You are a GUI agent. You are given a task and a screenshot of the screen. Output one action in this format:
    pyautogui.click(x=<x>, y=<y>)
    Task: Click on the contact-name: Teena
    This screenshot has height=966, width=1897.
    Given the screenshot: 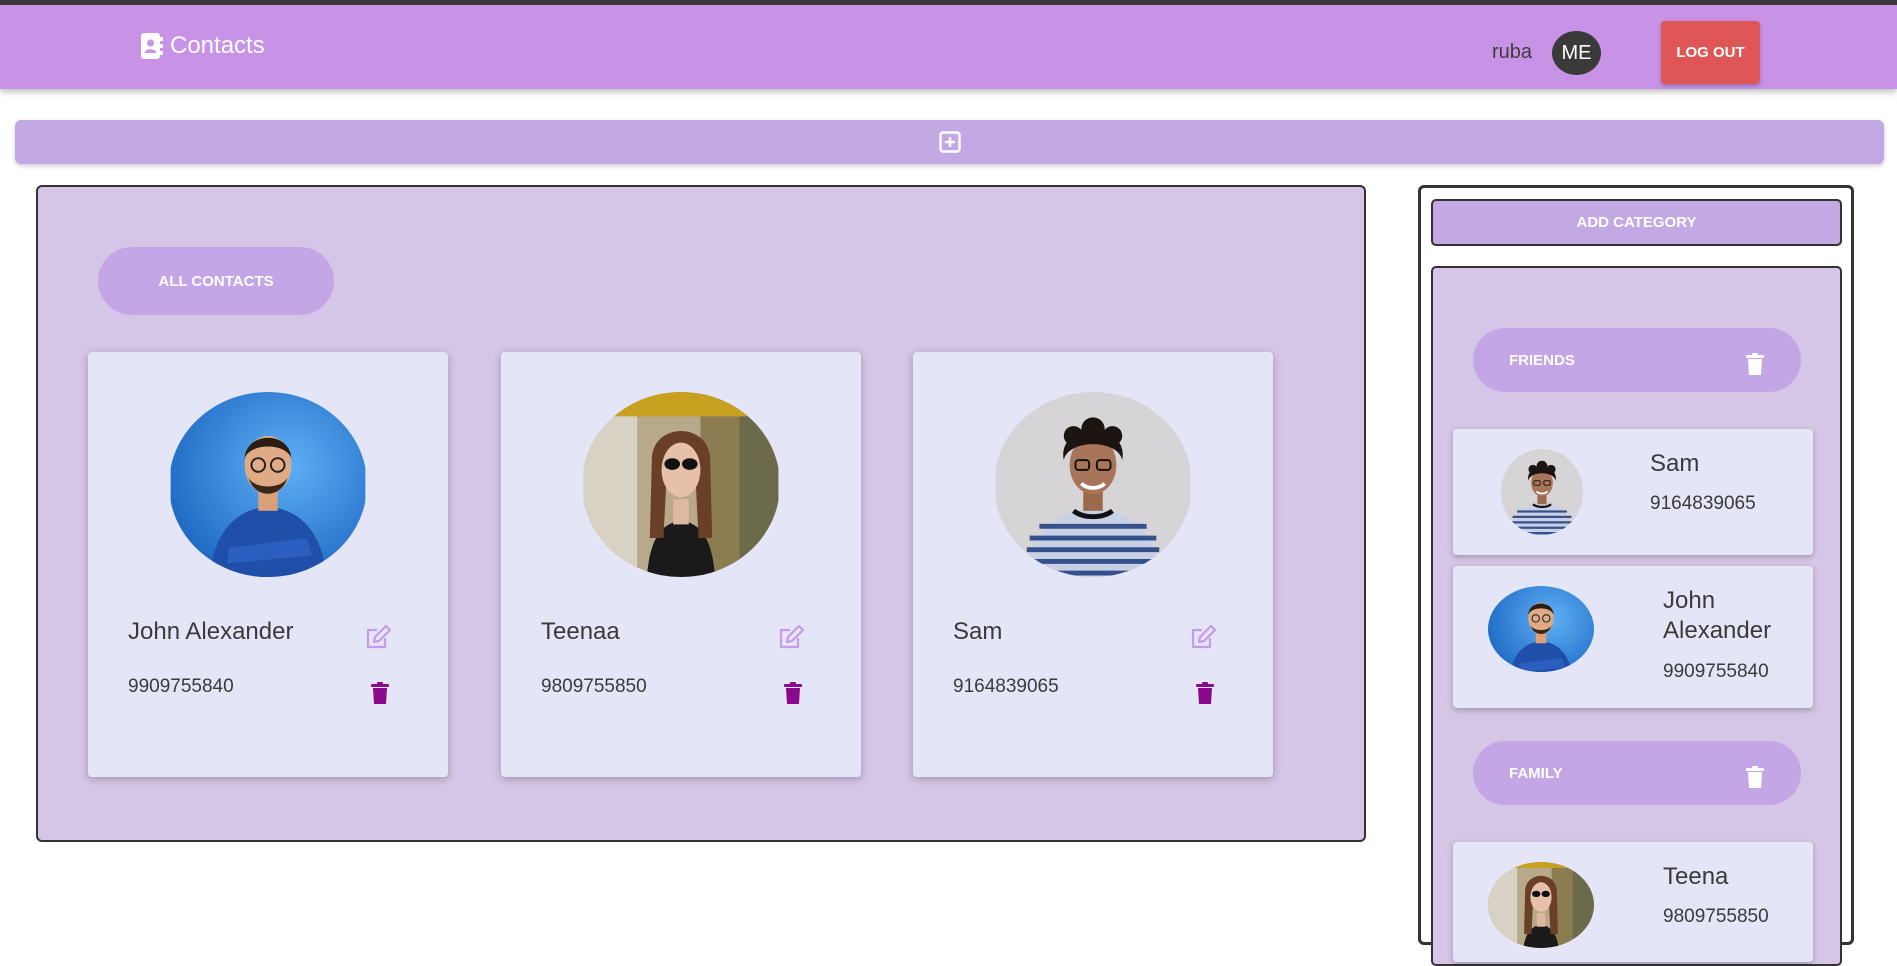 What is the action you would take?
    pyautogui.click(x=1696, y=876)
    